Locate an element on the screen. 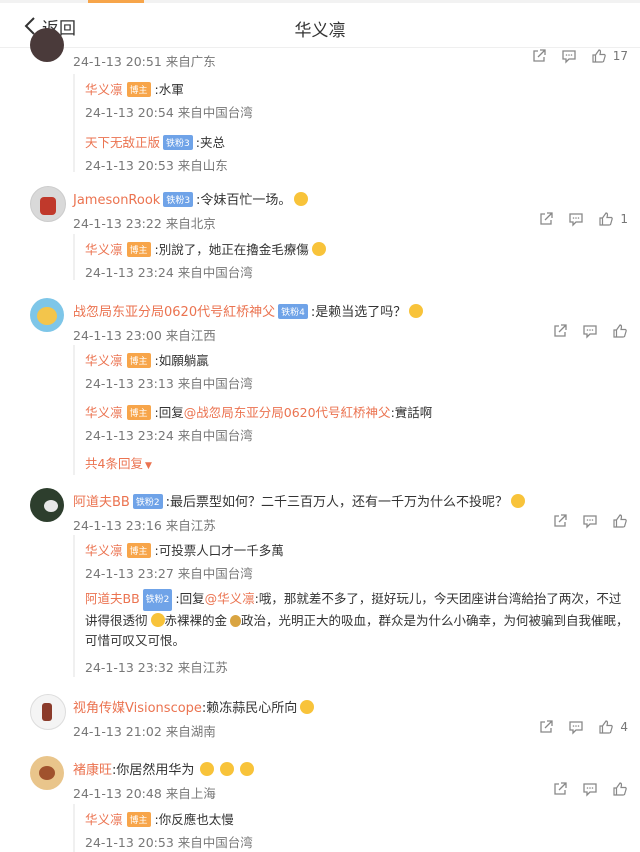 Image resolution: width=640 pixels, height=852 pixels. comment-body: :赖冻蒜民心所向 is located at coordinates (249, 708).